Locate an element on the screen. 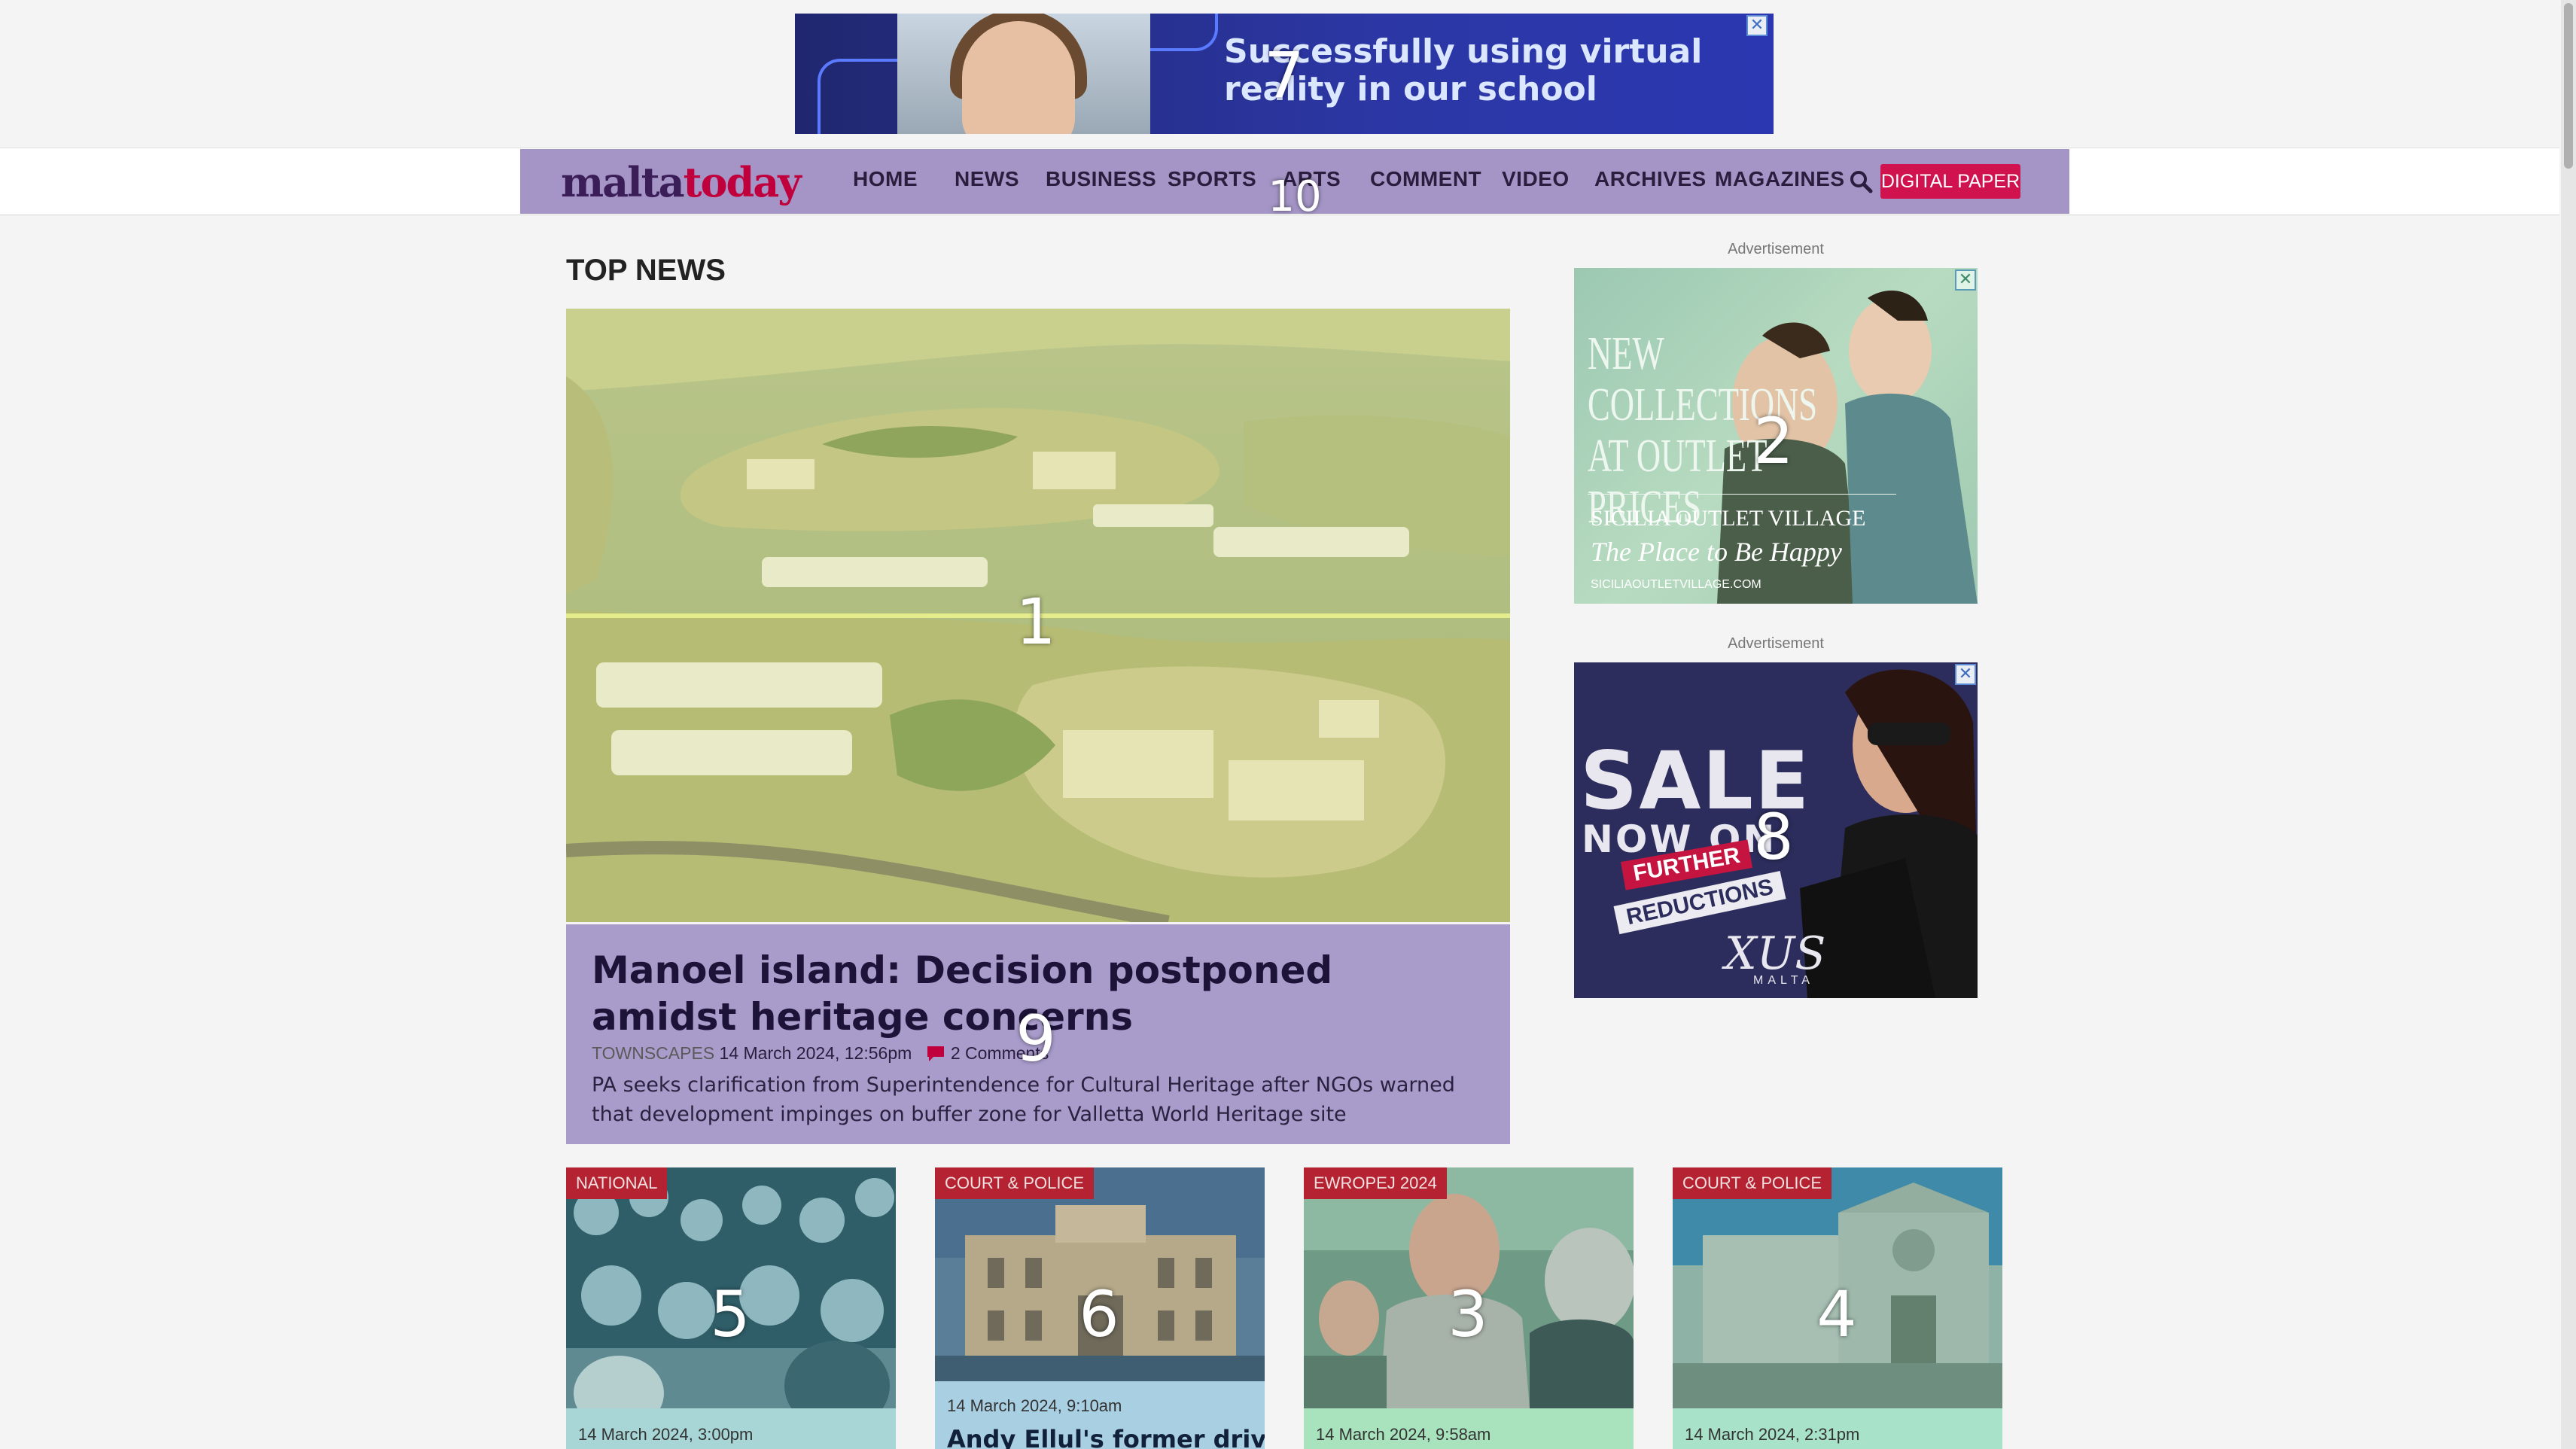  card-tag: NATIONAL is located at coordinates (617, 1183).